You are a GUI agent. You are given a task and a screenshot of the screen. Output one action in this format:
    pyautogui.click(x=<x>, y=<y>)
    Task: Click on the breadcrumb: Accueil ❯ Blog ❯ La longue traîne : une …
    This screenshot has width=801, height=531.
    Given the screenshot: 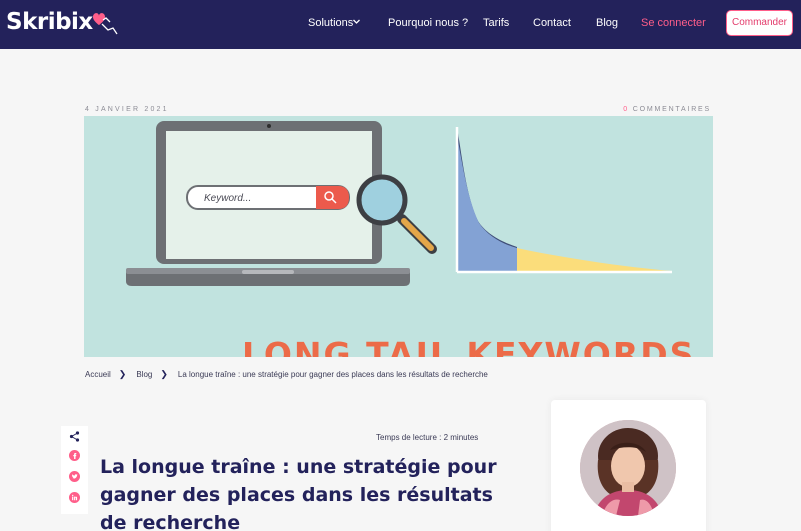 What is the action you would take?
    pyautogui.click(x=286, y=374)
    